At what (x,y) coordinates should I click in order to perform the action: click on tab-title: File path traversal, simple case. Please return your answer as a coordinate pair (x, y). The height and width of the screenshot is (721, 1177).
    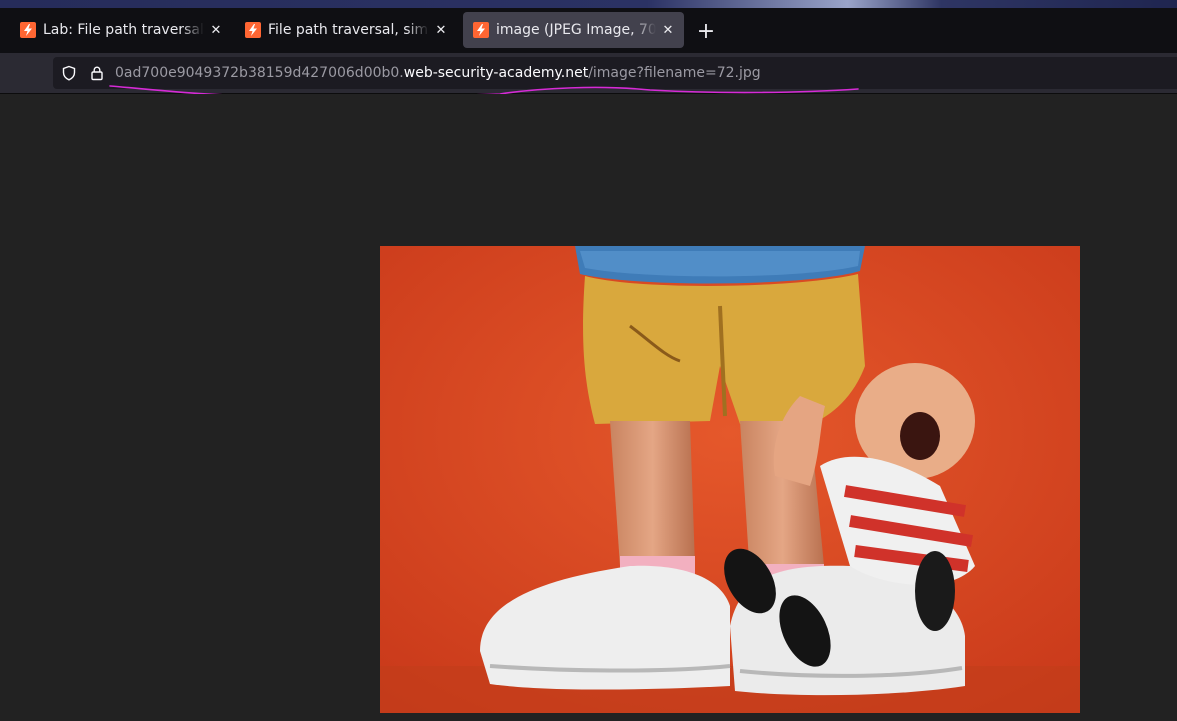
    Looking at the image, I should click on (348, 30).